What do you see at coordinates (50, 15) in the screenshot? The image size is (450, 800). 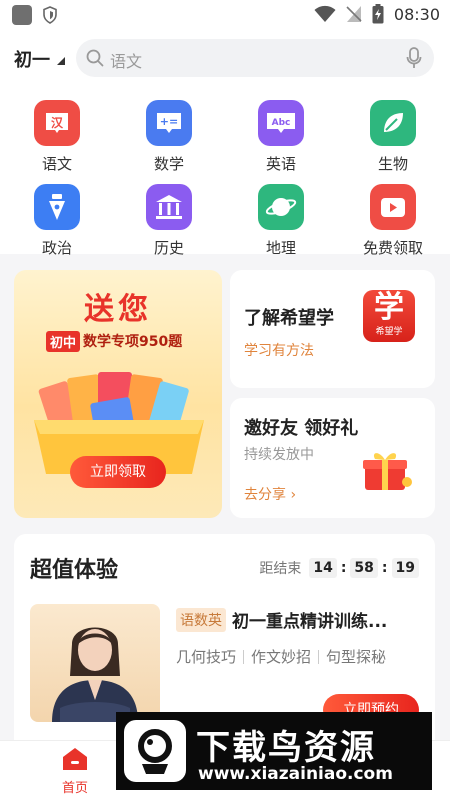 I see `shield-icon` at bounding box center [50, 15].